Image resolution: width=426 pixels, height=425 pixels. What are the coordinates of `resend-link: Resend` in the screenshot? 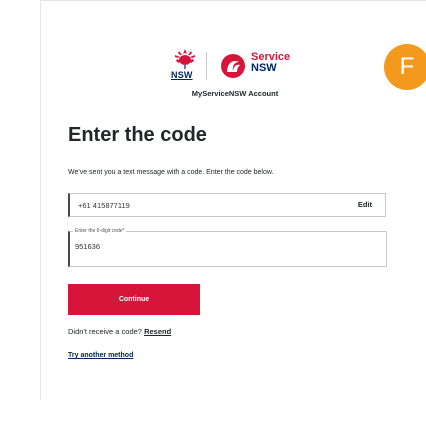 It's located at (157, 331).